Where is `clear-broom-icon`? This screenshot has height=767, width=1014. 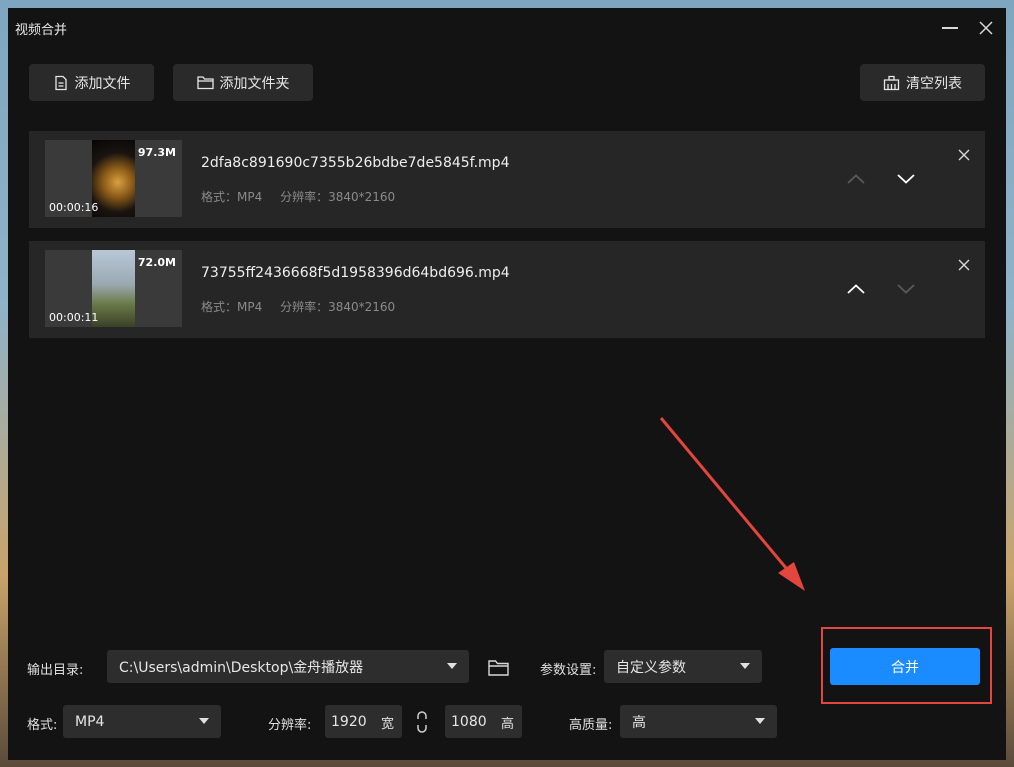
clear-broom-icon is located at coordinates (891, 82).